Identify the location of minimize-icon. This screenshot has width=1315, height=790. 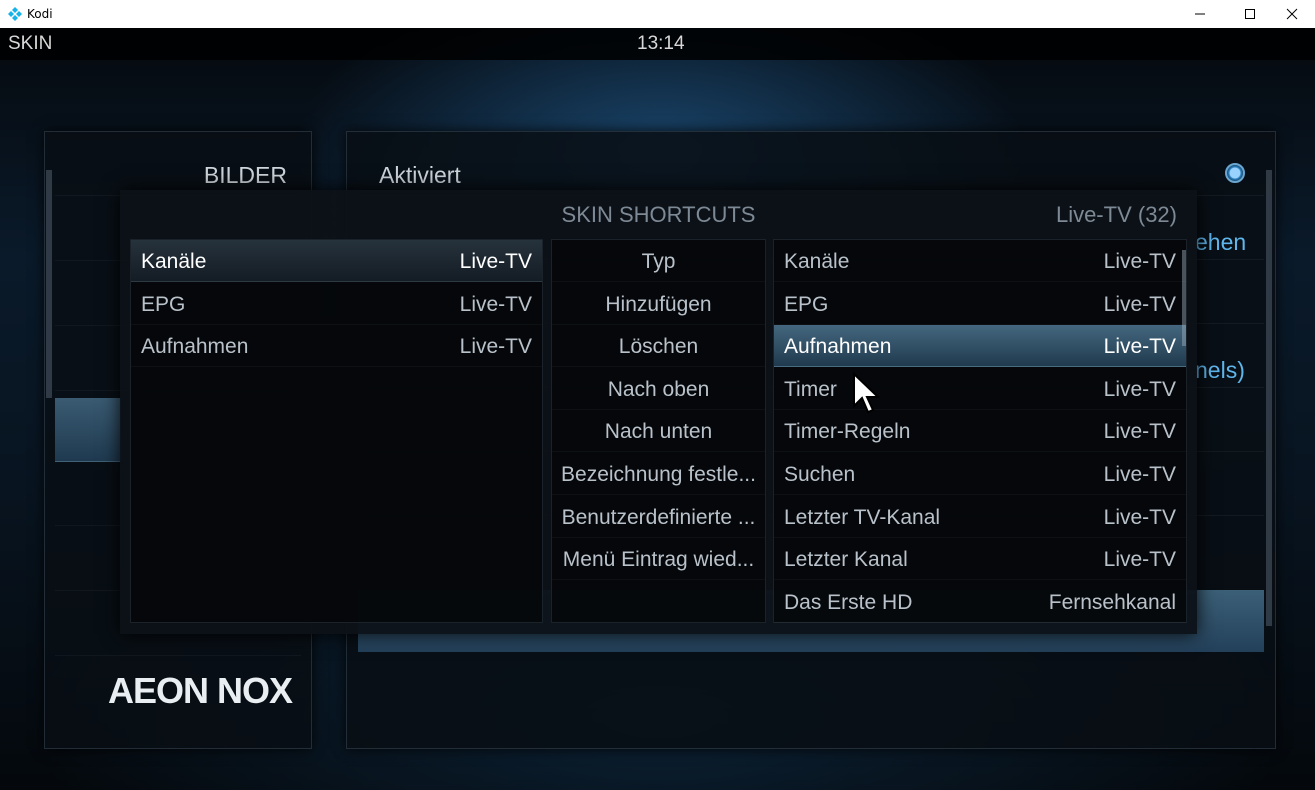
(1200, 14).